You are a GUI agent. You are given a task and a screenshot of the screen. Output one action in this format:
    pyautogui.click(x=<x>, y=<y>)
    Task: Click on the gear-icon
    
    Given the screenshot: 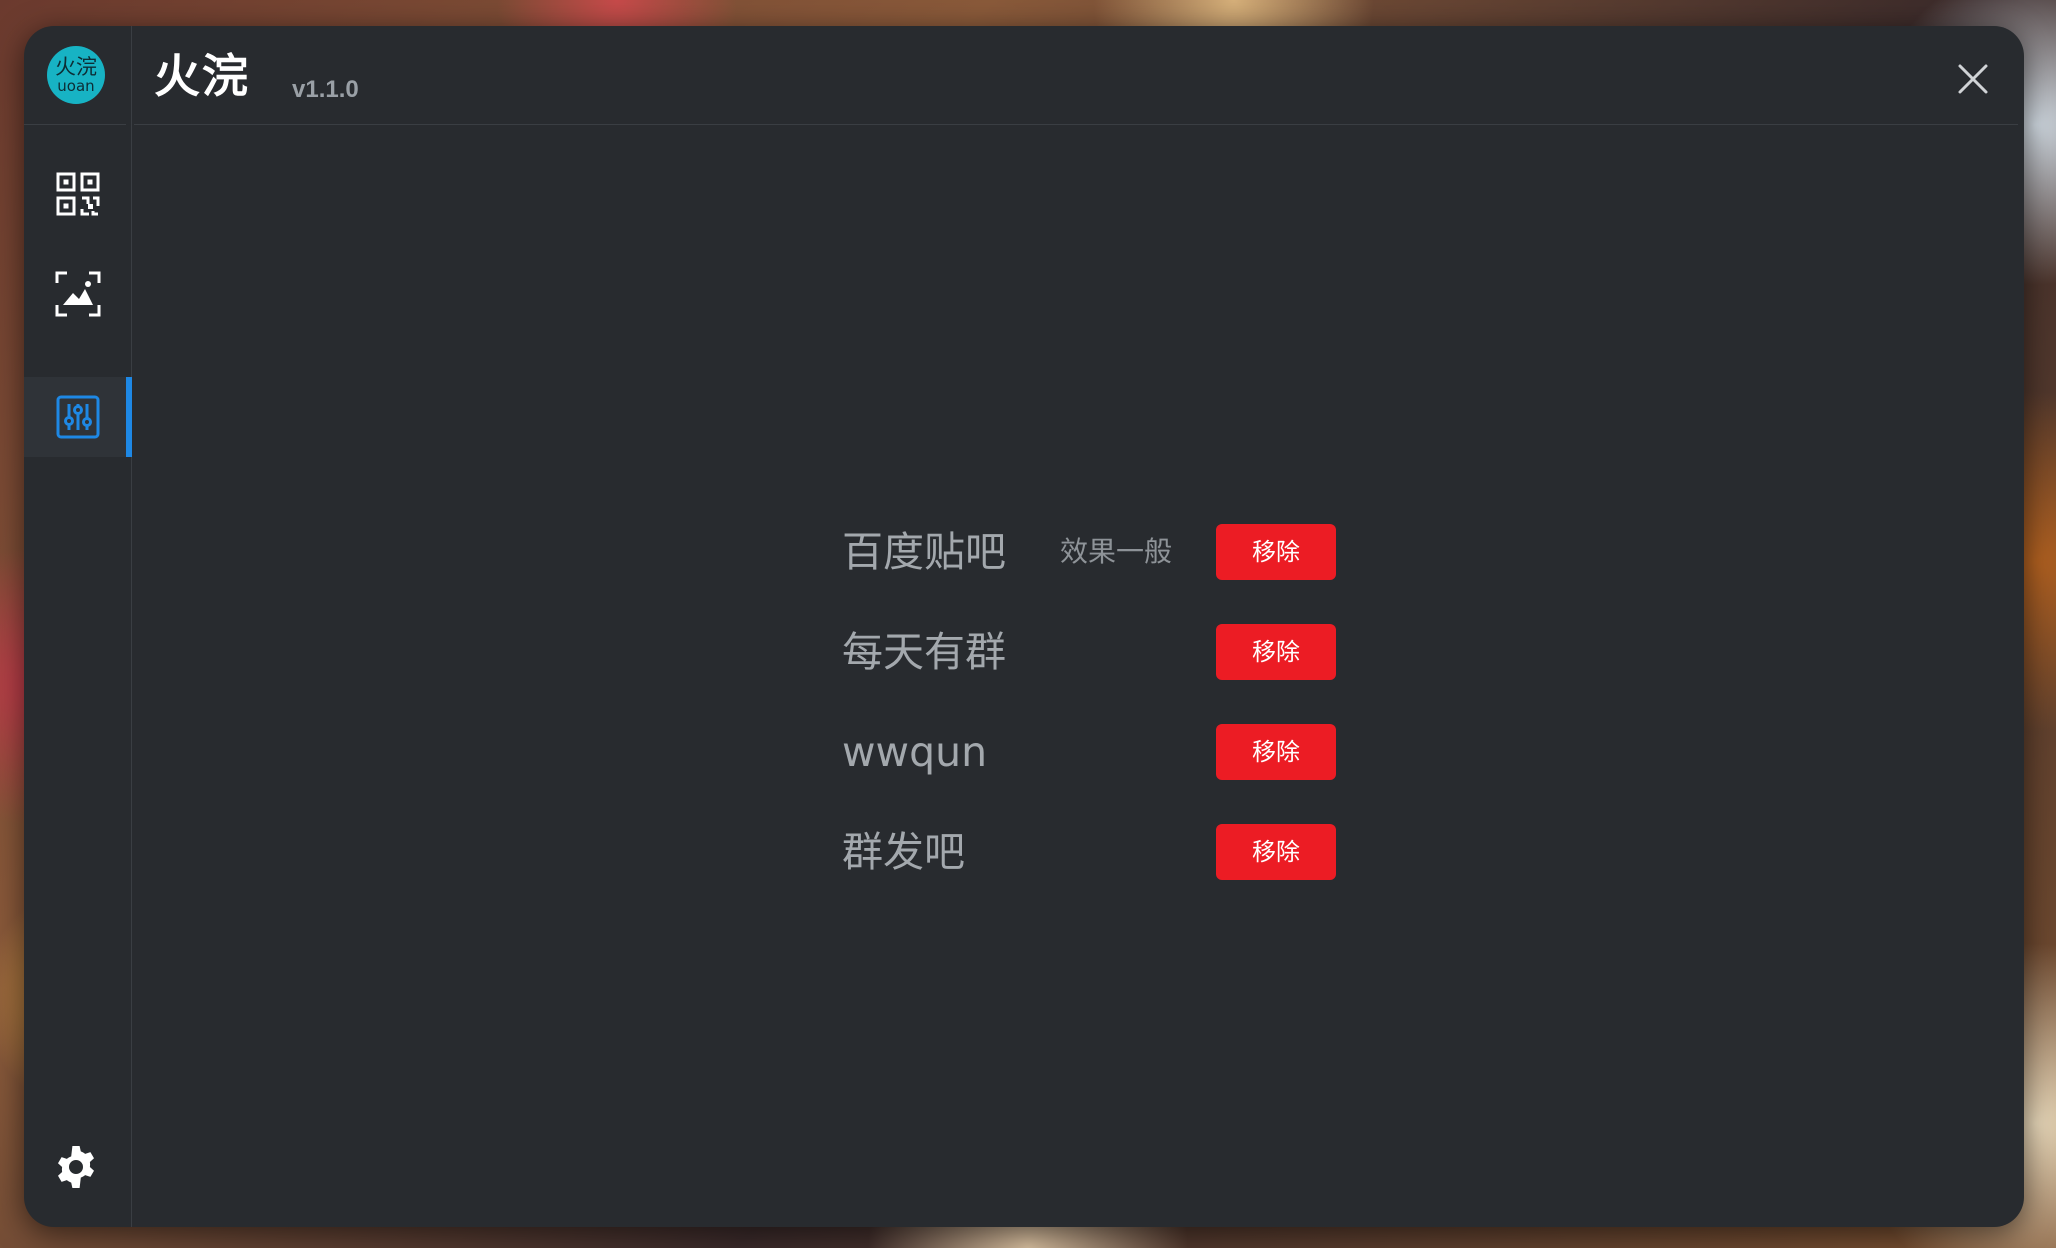 What is the action you would take?
    pyautogui.click(x=76, y=1167)
    